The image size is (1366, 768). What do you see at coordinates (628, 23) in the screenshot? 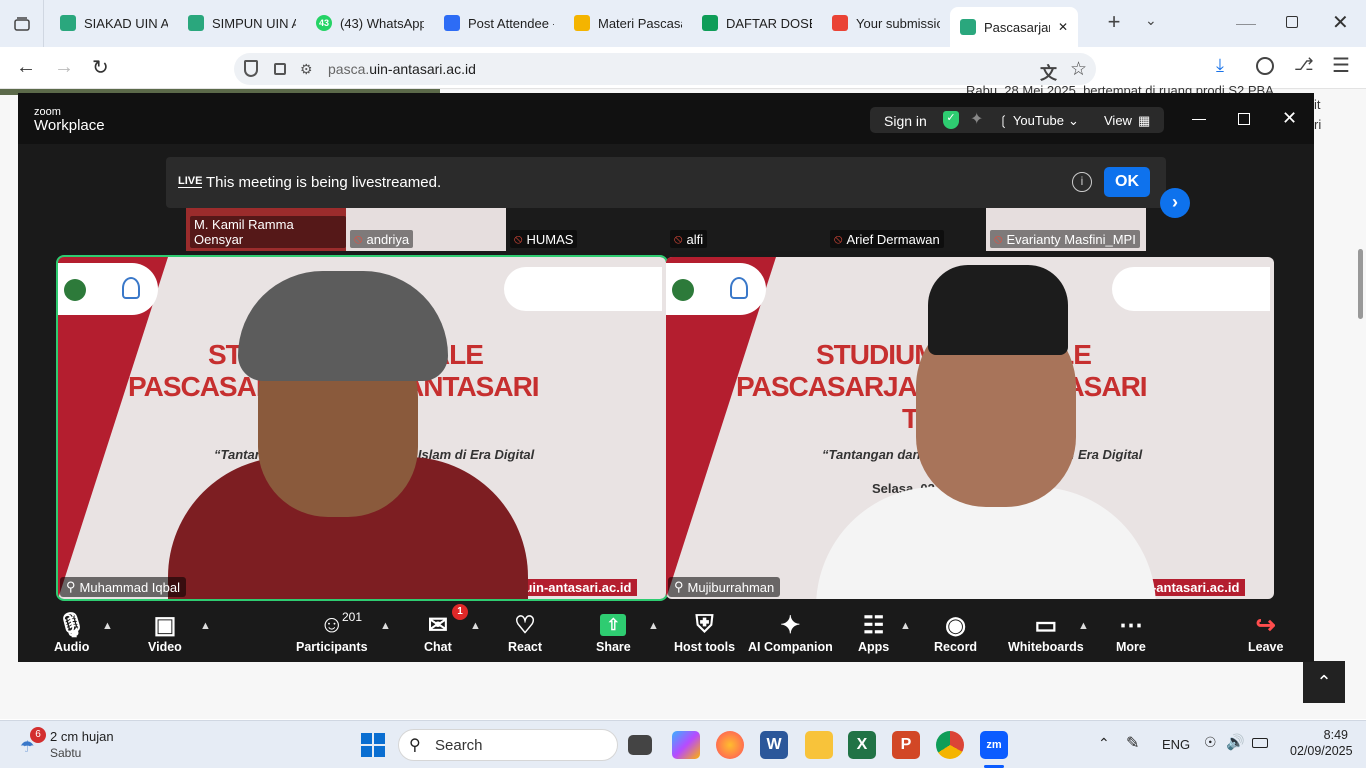
I see `browser-tab: Materi Pascasarj` at bounding box center [628, 23].